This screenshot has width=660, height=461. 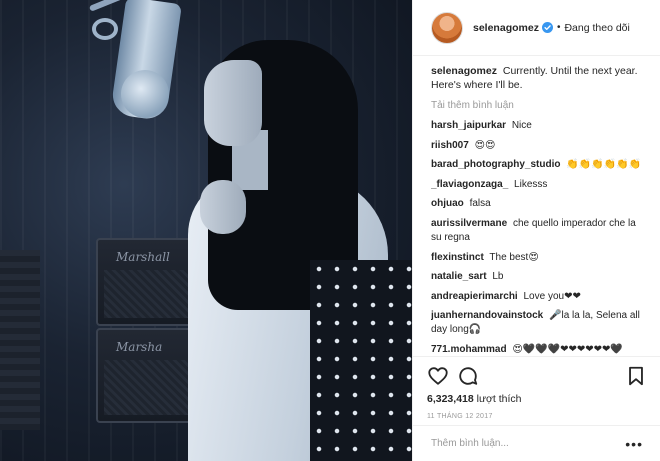 I want to click on comment-username: andreapierimarchi, so click(x=474, y=296).